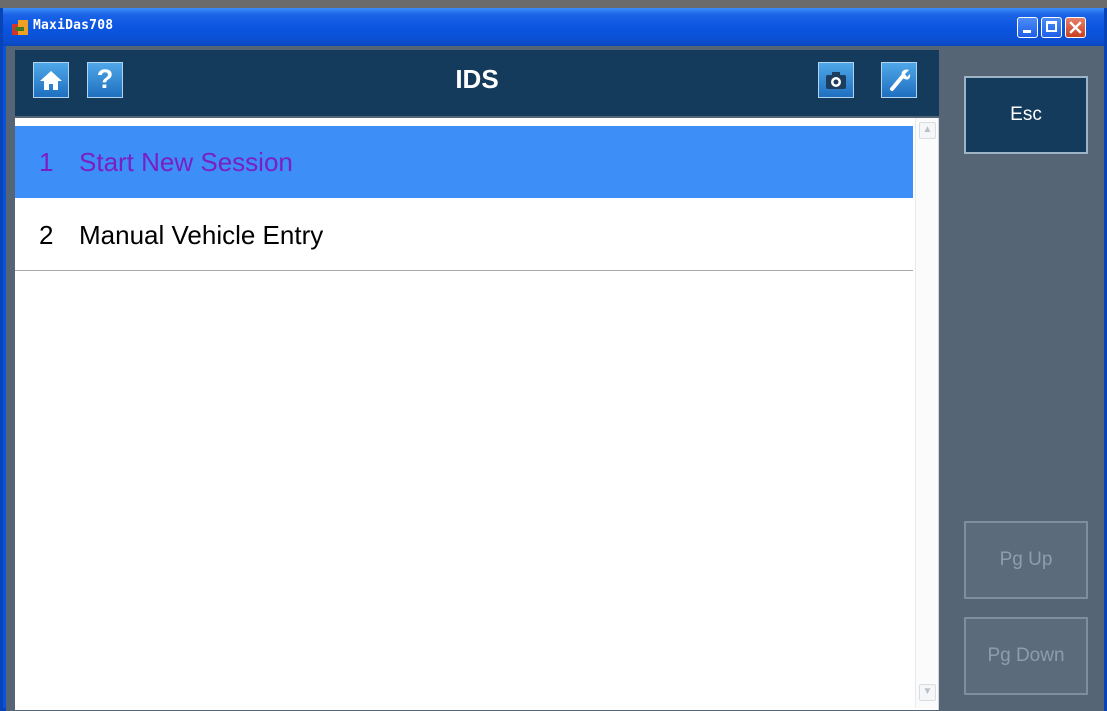  Describe the element at coordinates (20, 27) in the screenshot. I see `app-icon` at that location.